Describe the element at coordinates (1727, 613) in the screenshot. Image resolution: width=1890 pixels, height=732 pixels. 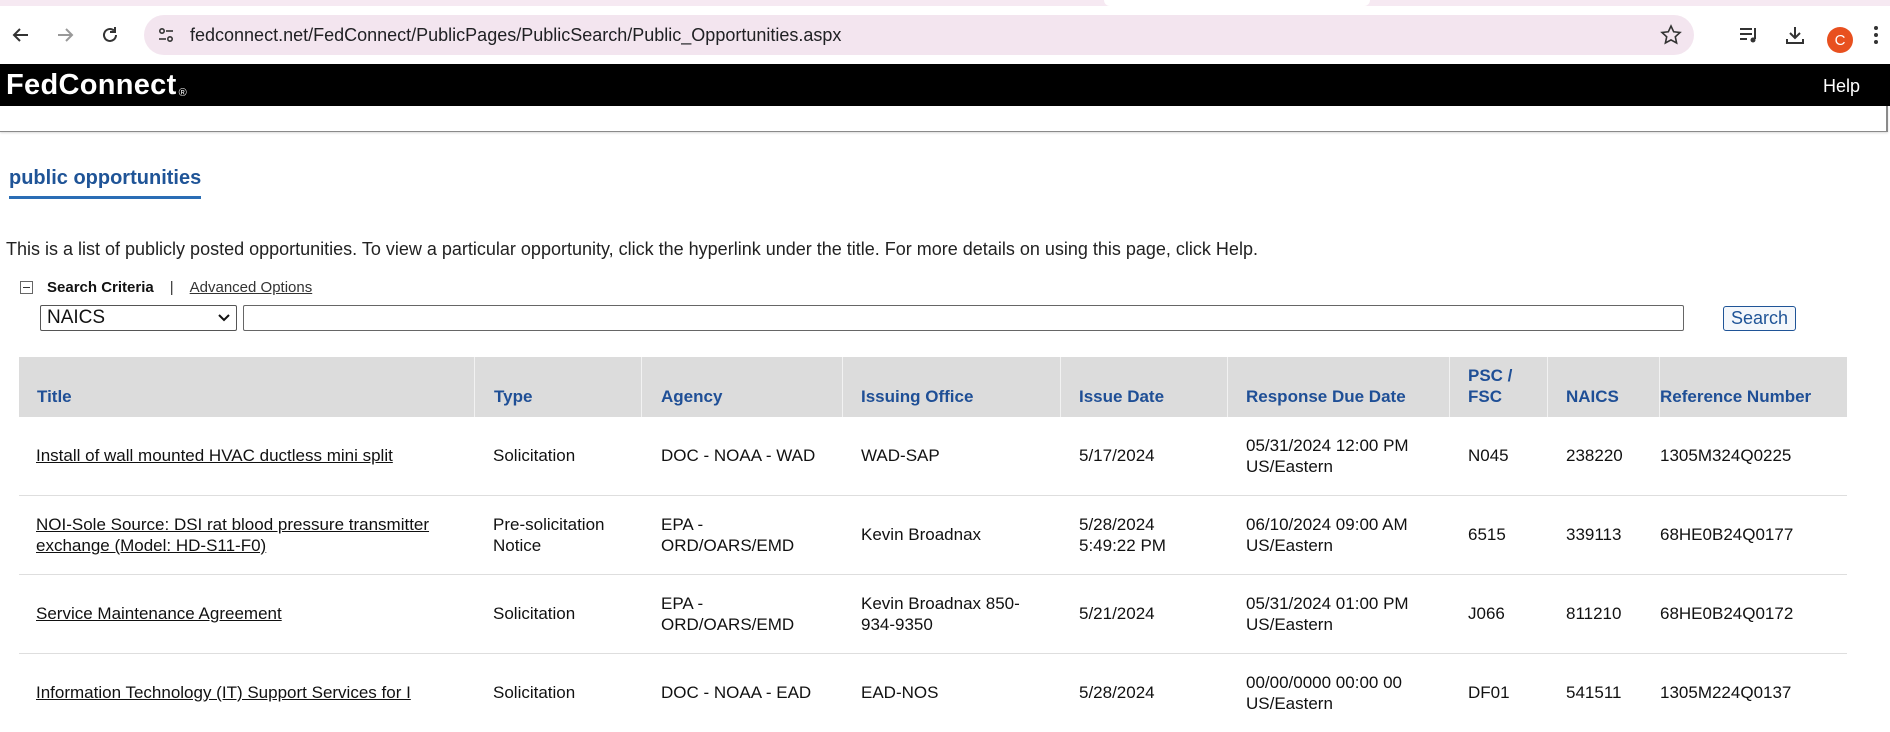
I see `reference-number-cell: 68HE0B24Q0172` at that location.